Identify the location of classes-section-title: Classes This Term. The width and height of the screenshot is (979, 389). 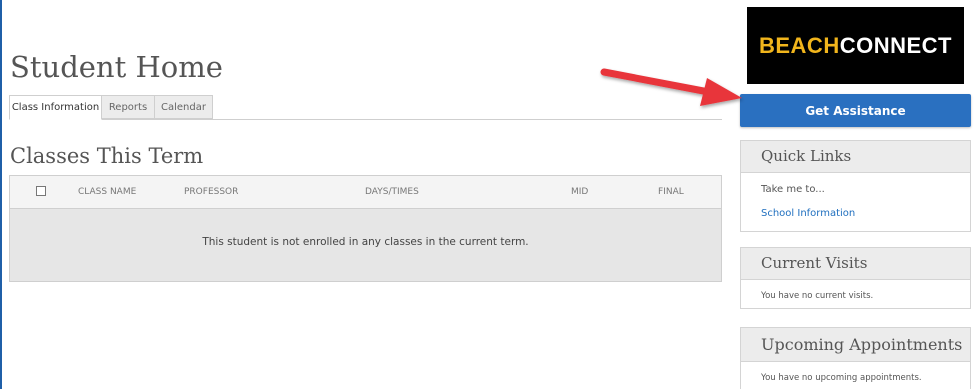
(107, 156).